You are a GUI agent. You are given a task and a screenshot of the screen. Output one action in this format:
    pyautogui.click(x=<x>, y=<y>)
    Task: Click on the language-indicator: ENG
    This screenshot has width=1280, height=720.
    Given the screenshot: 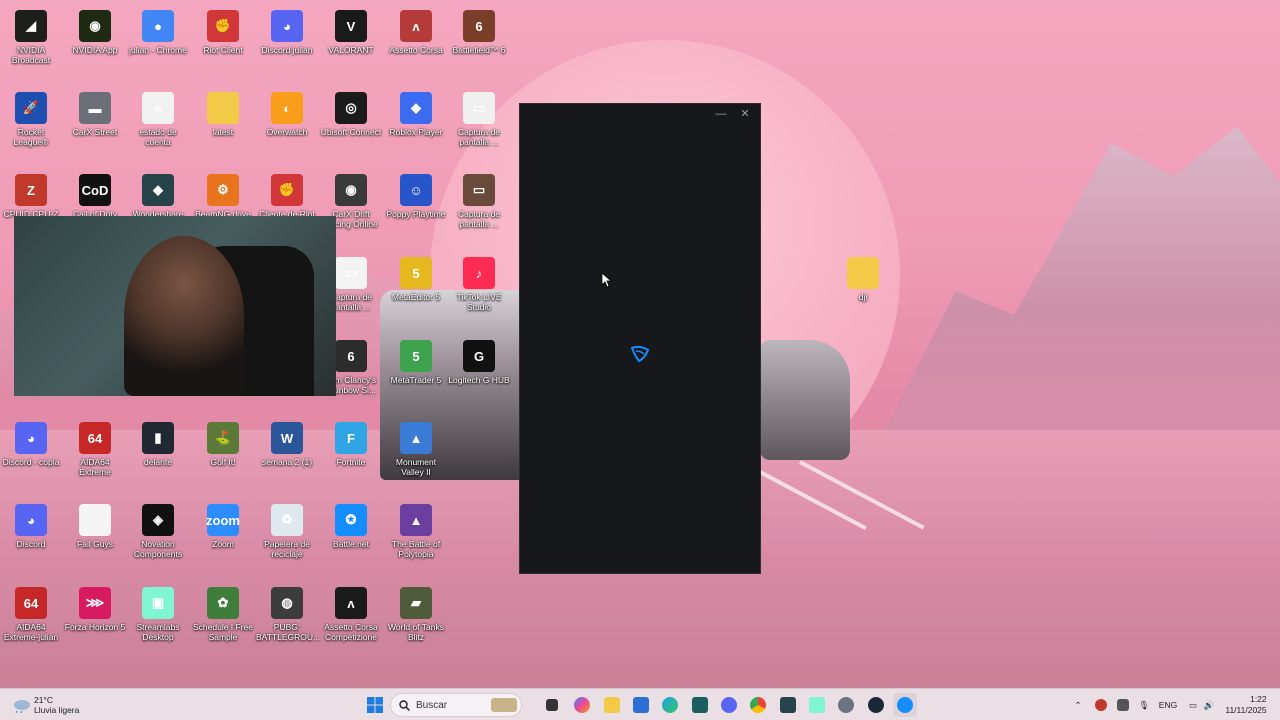 What is the action you would take?
    pyautogui.click(x=1168, y=705)
    